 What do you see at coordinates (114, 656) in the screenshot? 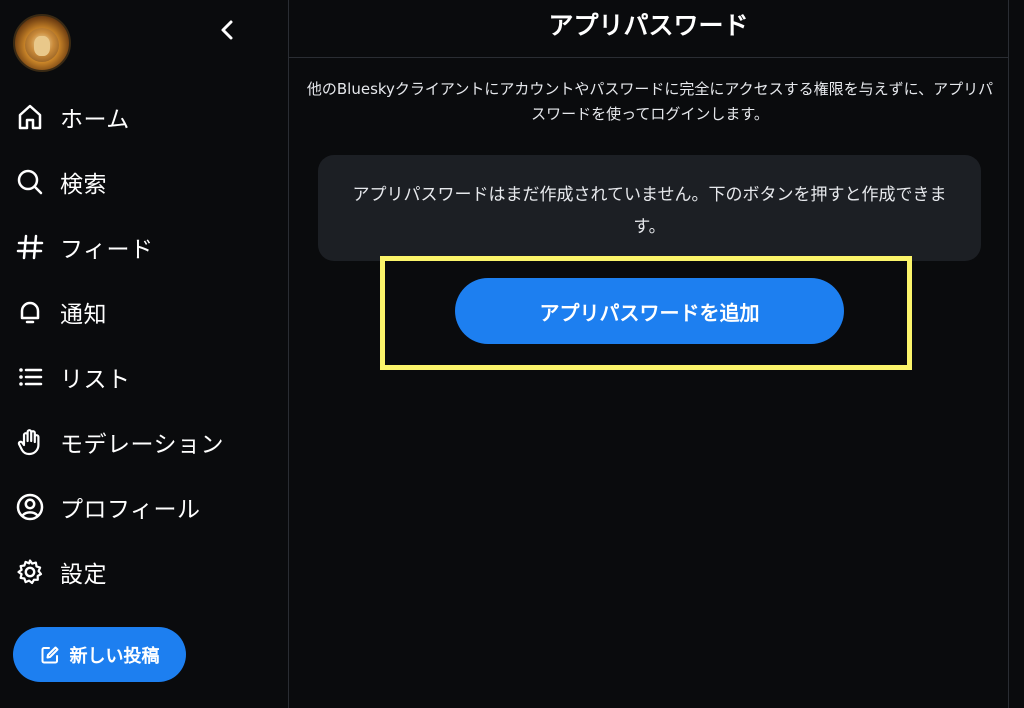
I see `new-post-label: 新しい投稿` at bounding box center [114, 656].